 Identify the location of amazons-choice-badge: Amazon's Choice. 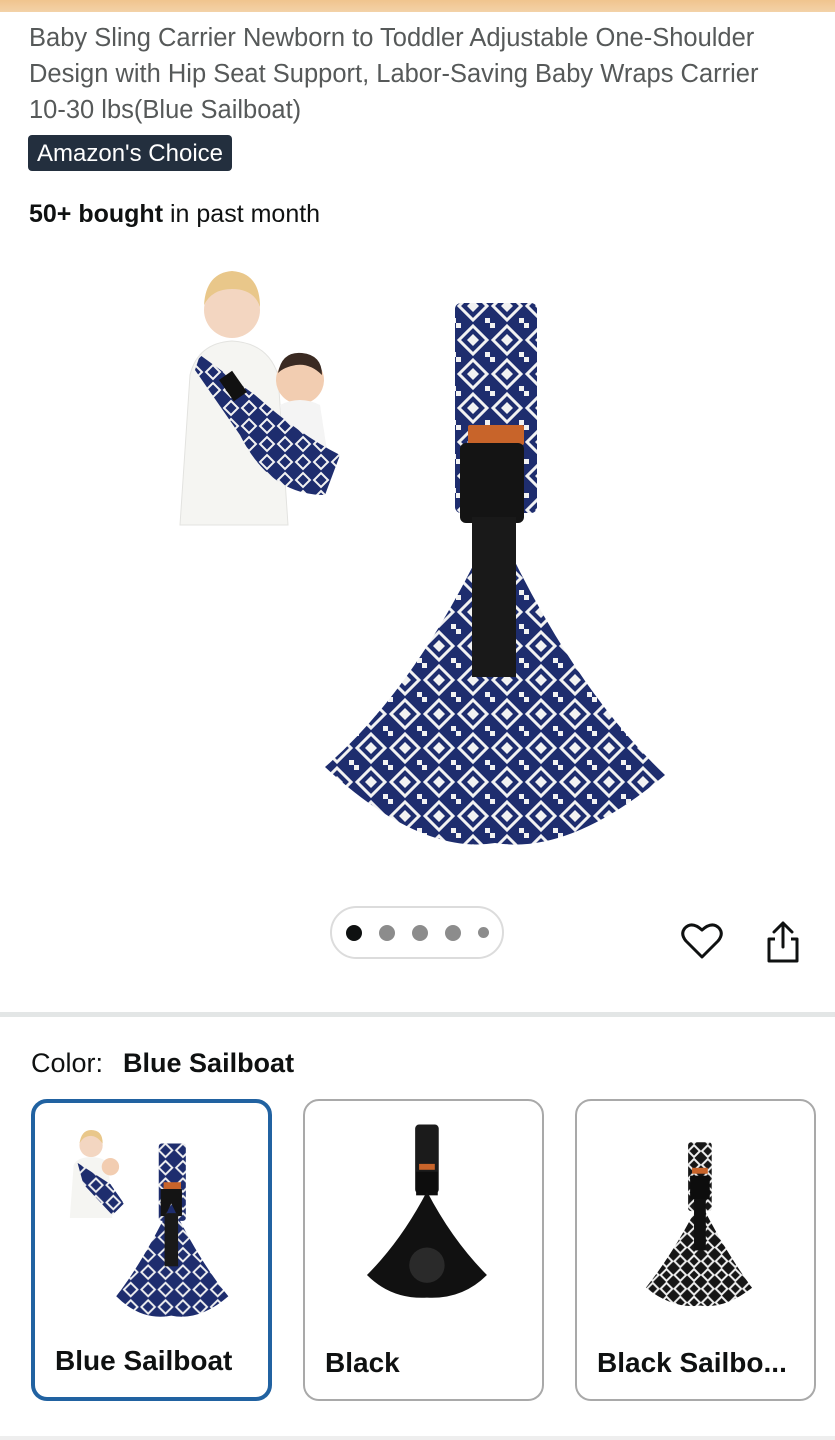
(130, 153).